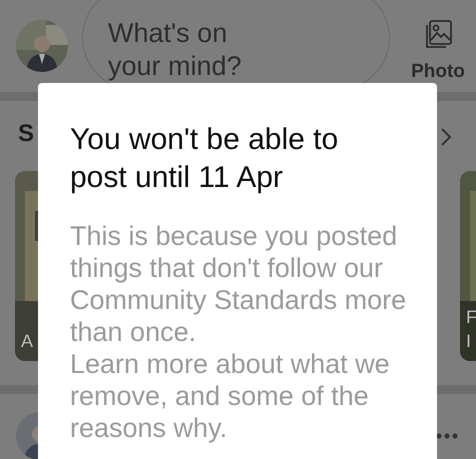 The height and width of the screenshot is (459, 476). What do you see at coordinates (447, 436) in the screenshot?
I see `more-icon` at bounding box center [447, 436].